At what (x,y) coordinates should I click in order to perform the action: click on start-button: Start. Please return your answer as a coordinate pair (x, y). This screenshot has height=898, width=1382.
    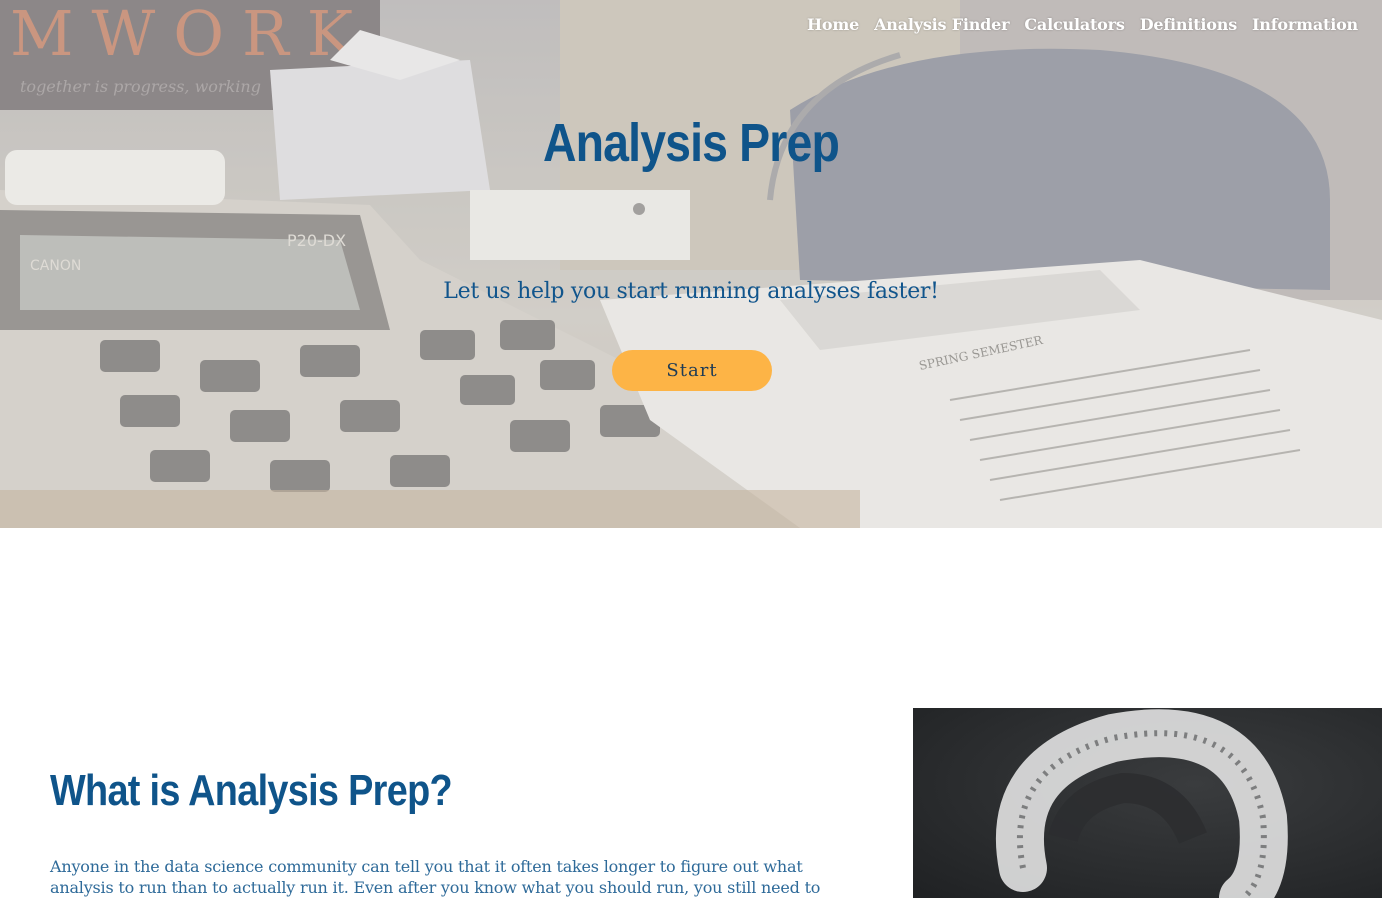
    Looking at the image, I should click on (692, 370).